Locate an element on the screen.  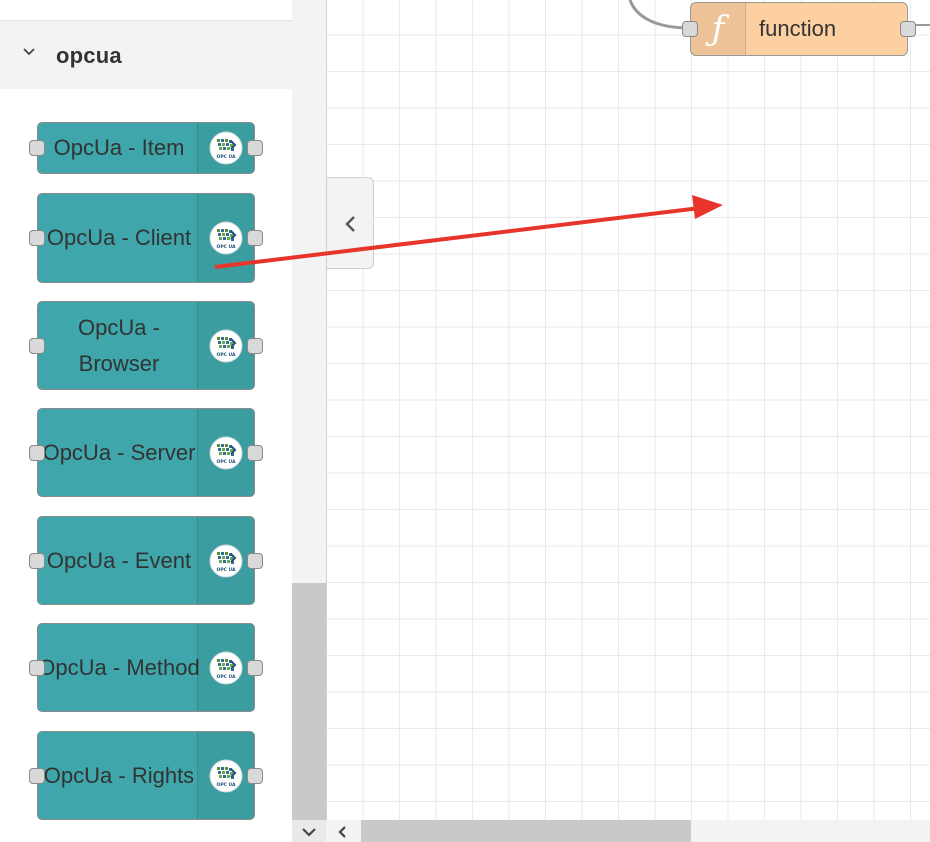
palette-toggle-button is located at coordinates (309, 831).